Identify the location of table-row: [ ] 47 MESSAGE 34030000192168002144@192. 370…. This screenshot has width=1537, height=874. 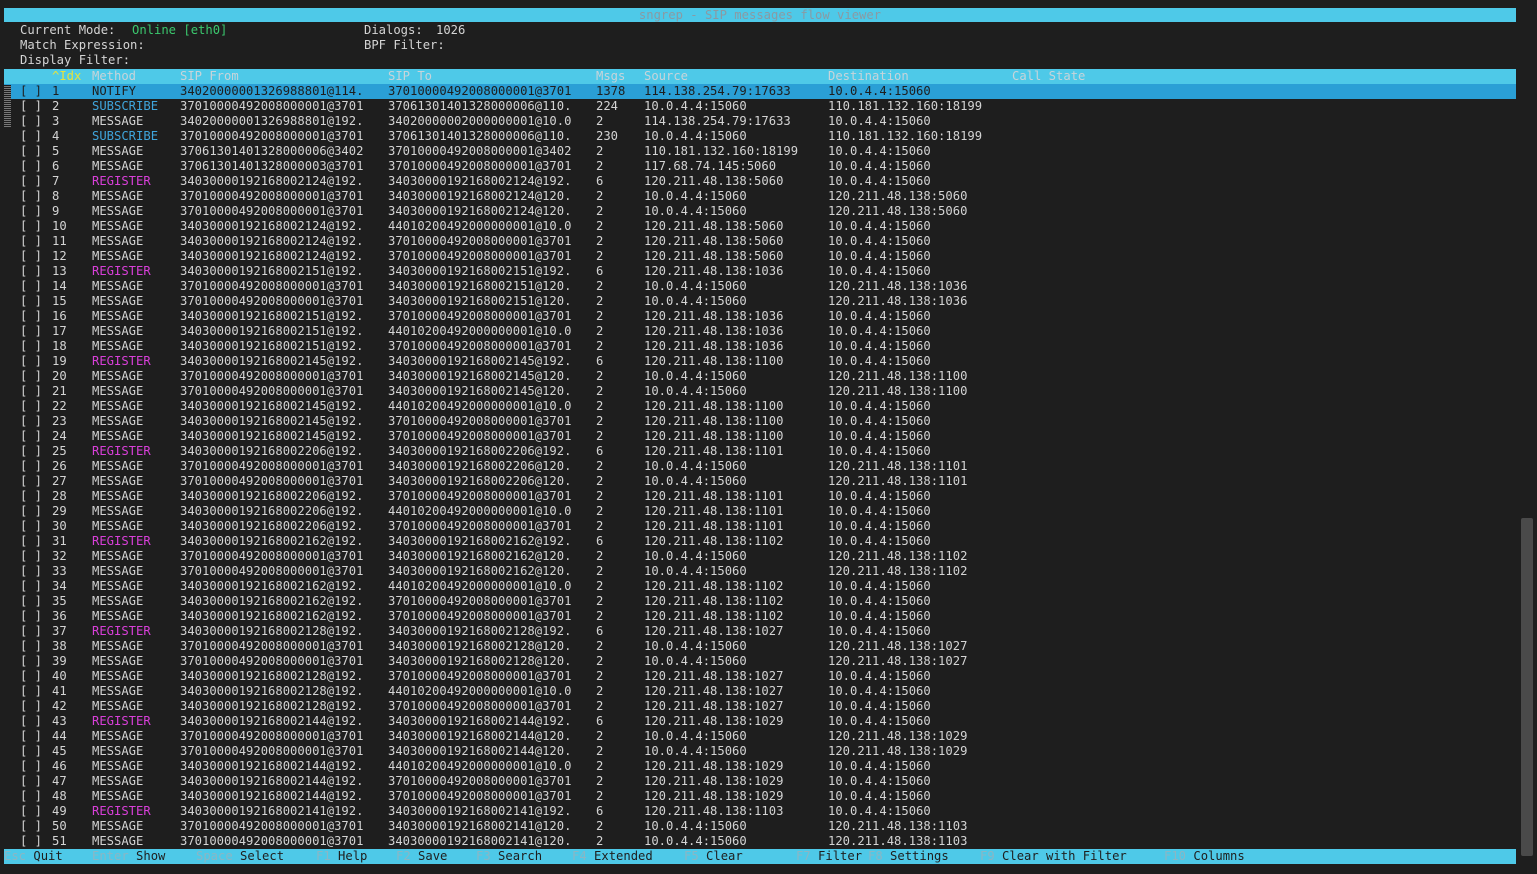
(760, 781).